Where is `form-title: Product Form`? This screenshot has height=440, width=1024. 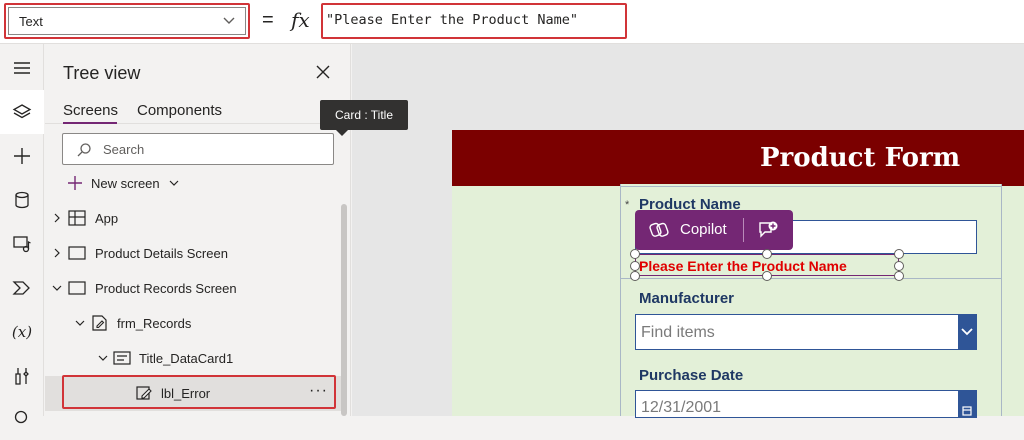 form-title: Product Form is located at coordinates (860, 158).